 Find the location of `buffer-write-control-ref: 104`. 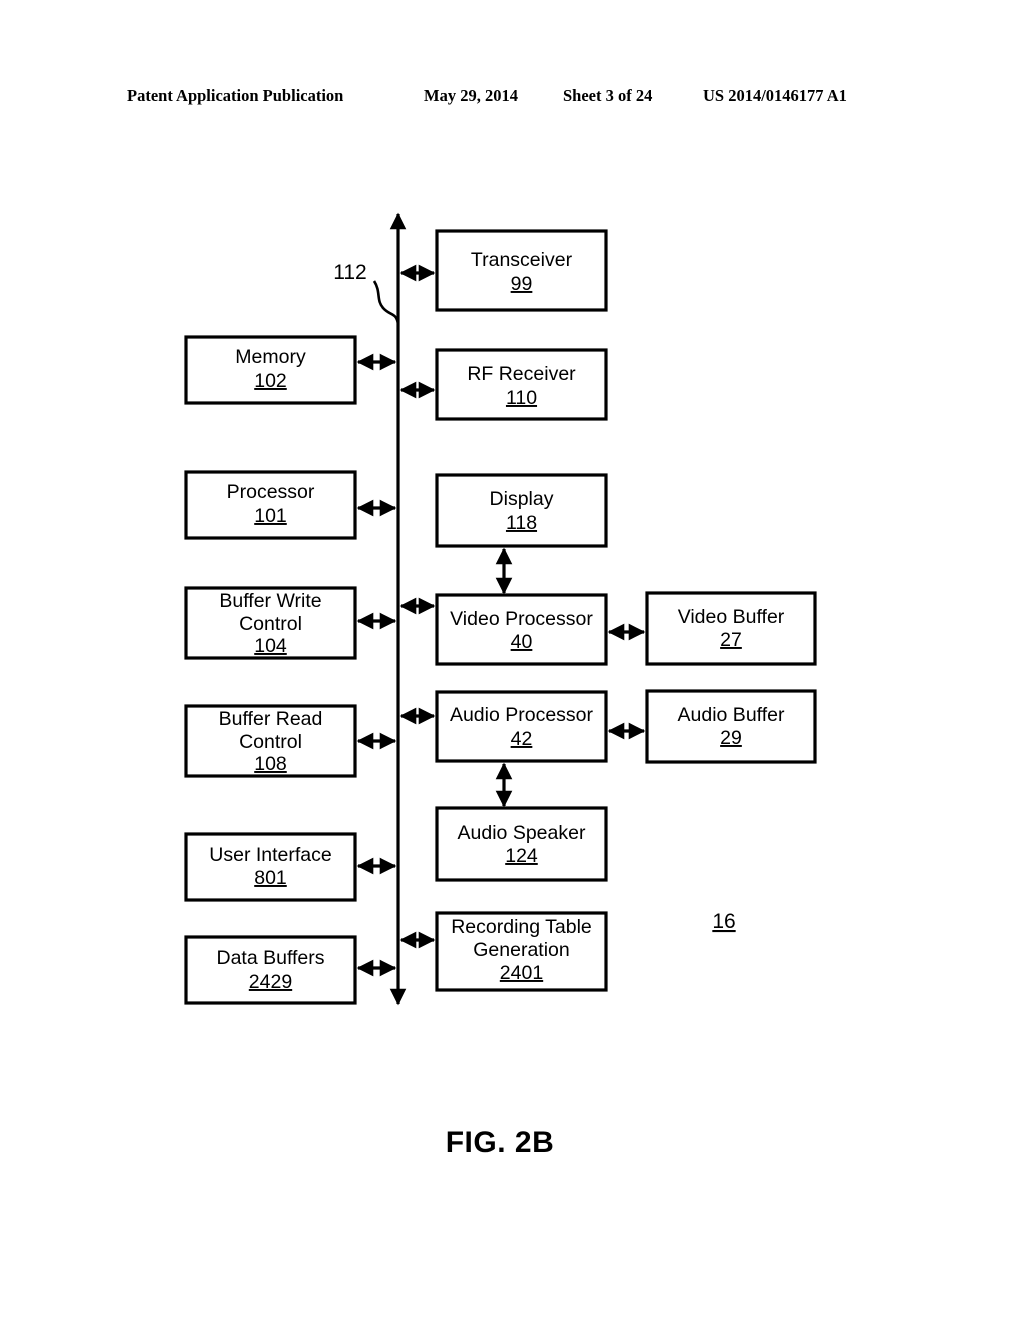

buffer-write-control-ref: 104 is located at coordinates (270, 646).